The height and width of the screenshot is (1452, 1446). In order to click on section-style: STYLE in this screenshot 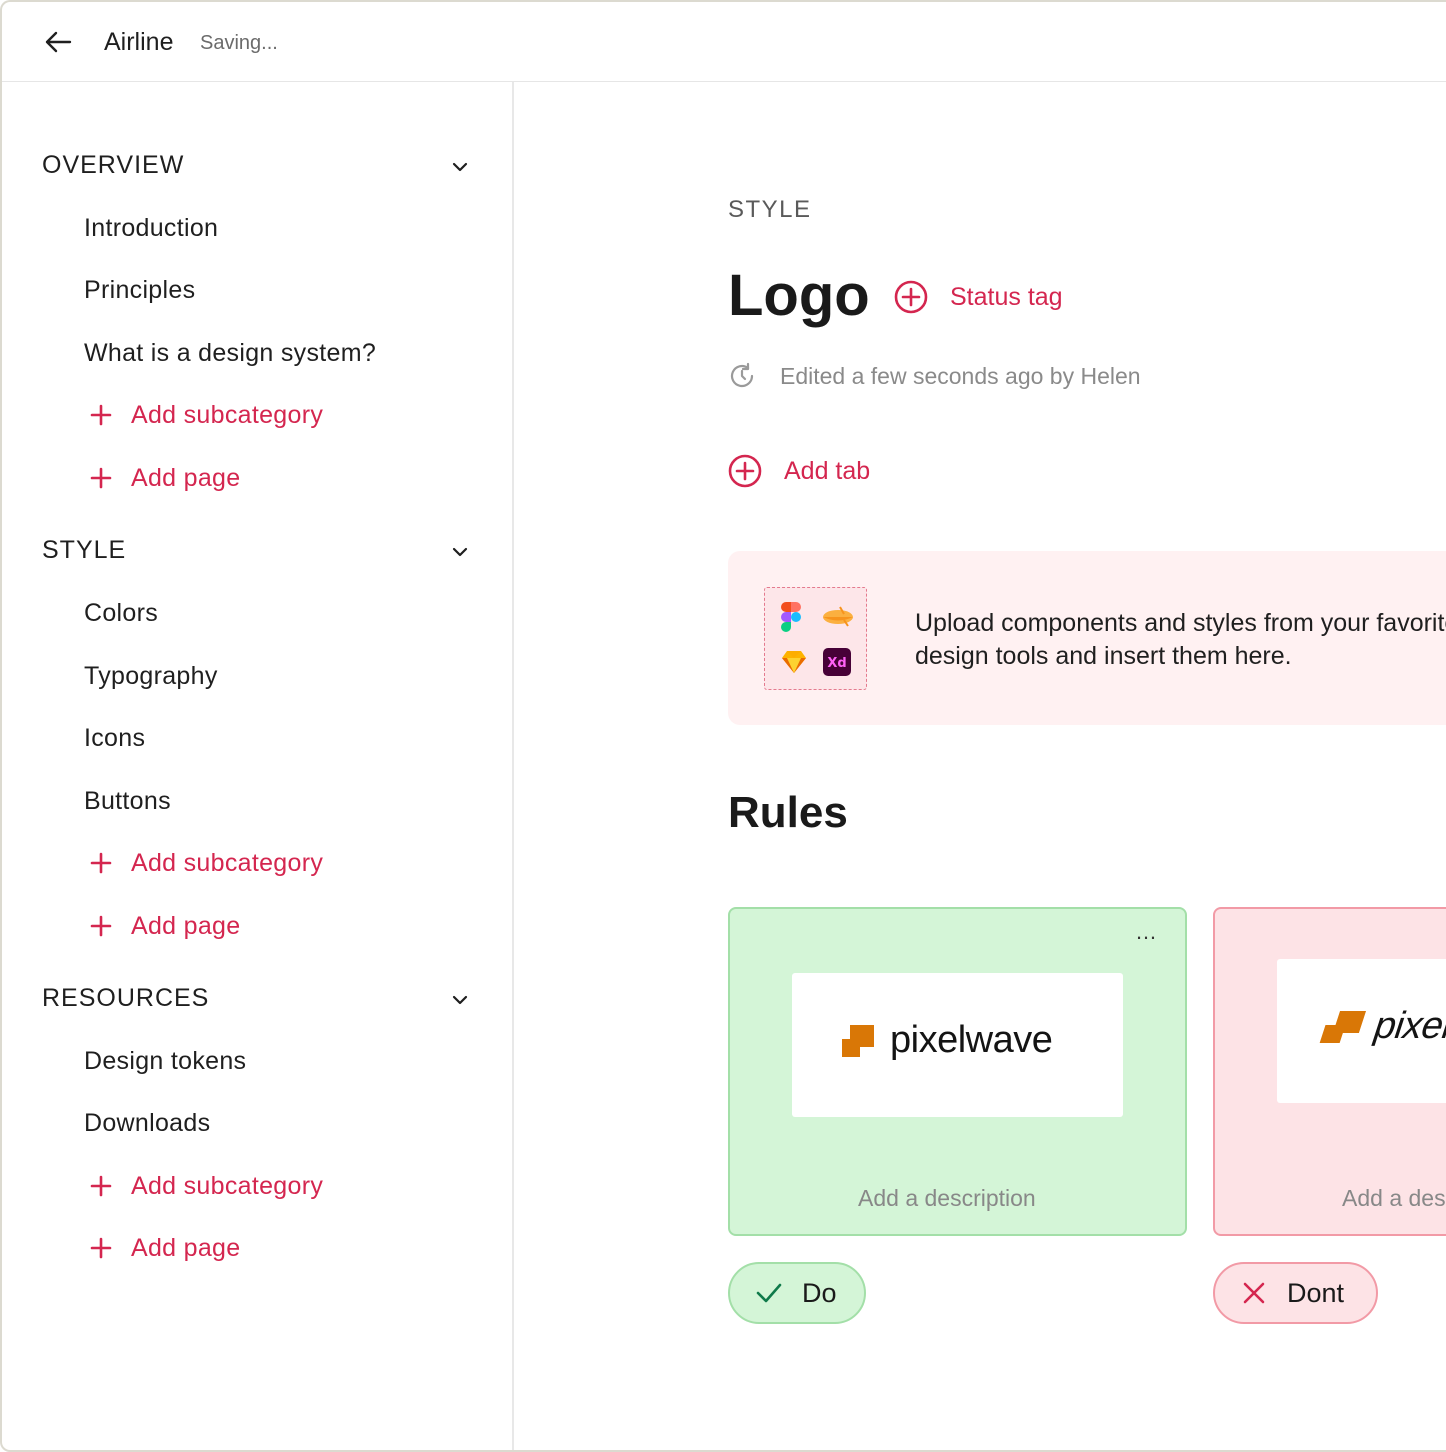, I will do `click(262, 550)`.